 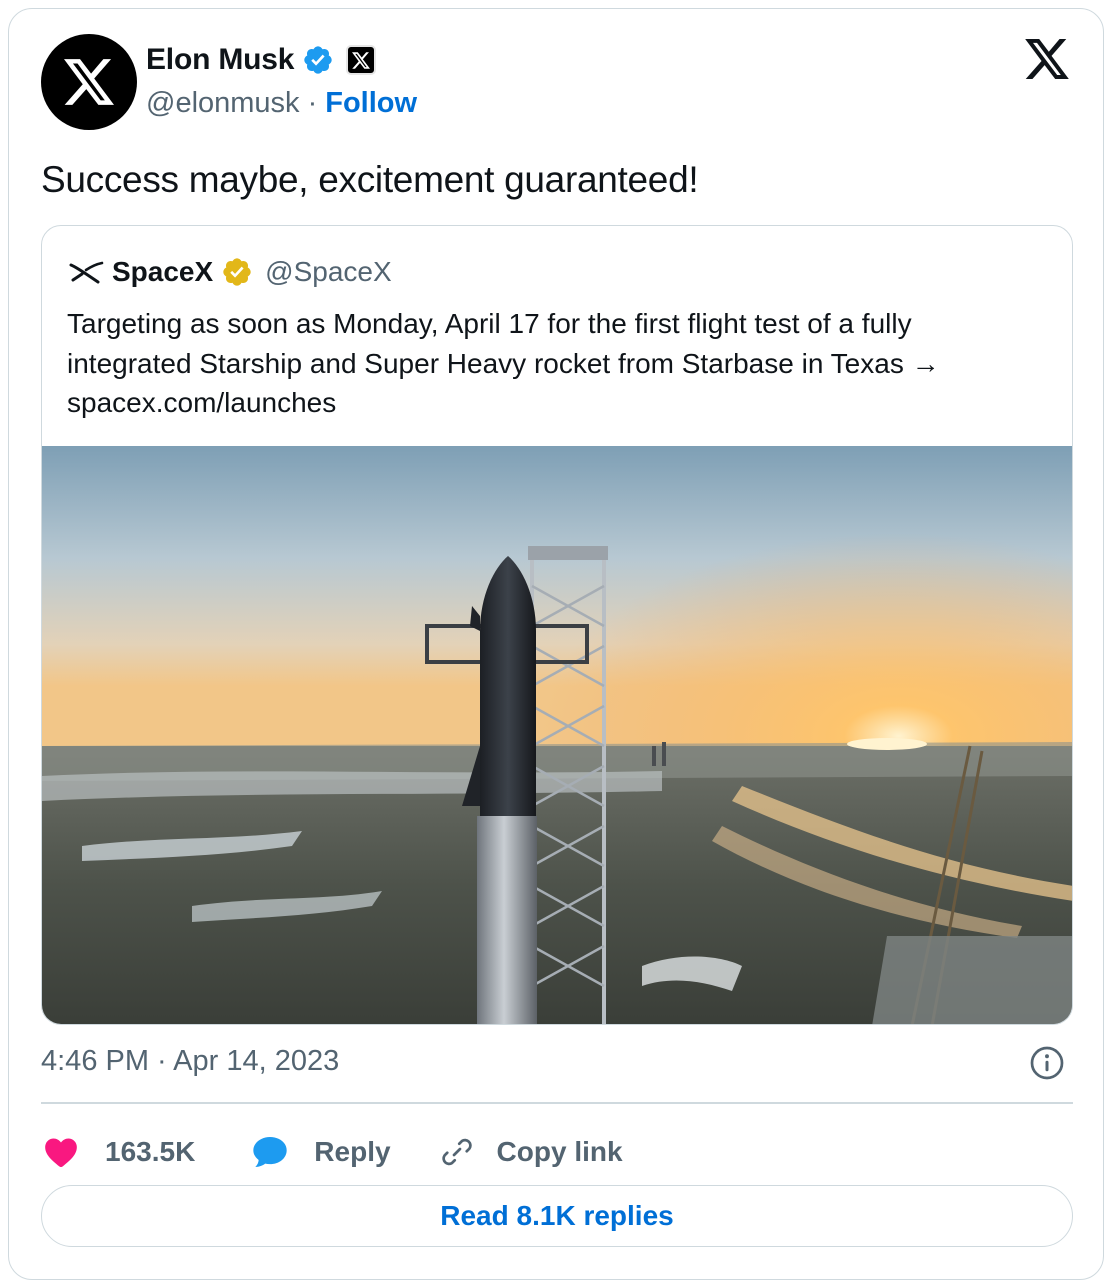 What do you see at coordinates (150, 1151) in the screenshot?
I see `like-count: 163.5K` at bounding box center [150, 1151].